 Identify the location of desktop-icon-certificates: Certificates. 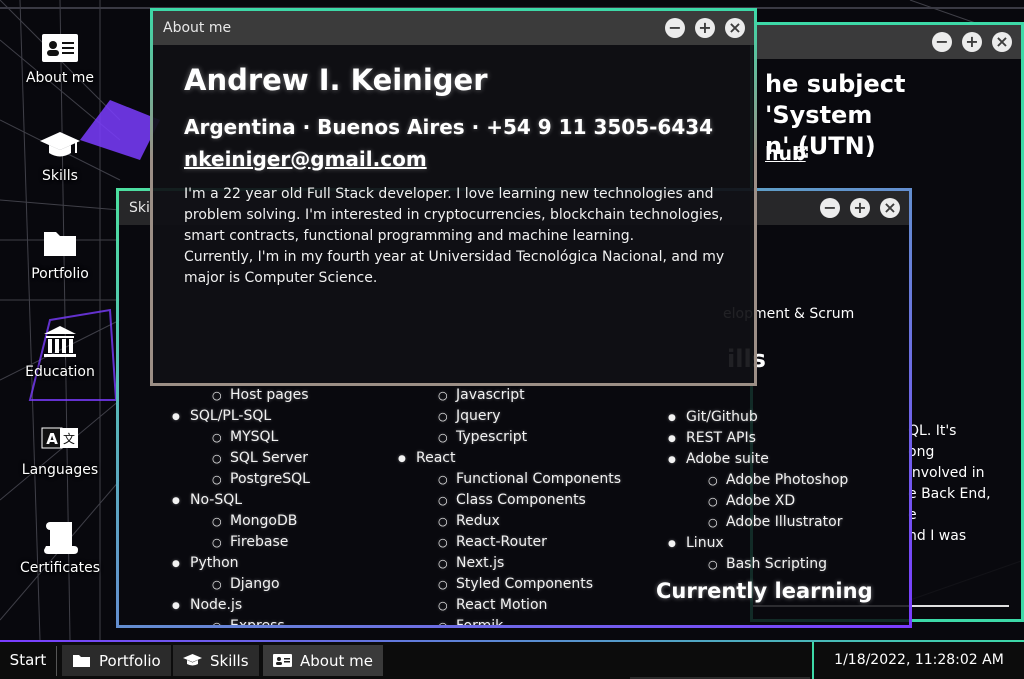
(60, 548).